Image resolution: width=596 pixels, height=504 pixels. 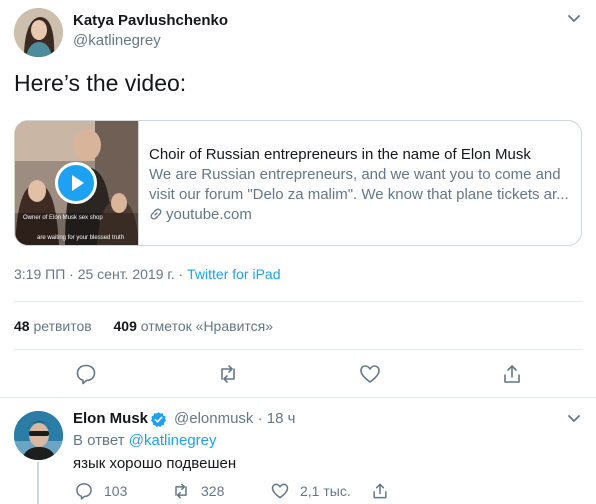 What do you see at coordinates (126, 274) in the screenshot?
I see `tweet-date: 25 сент. 2019 г.` at bounding box center [126, 274].